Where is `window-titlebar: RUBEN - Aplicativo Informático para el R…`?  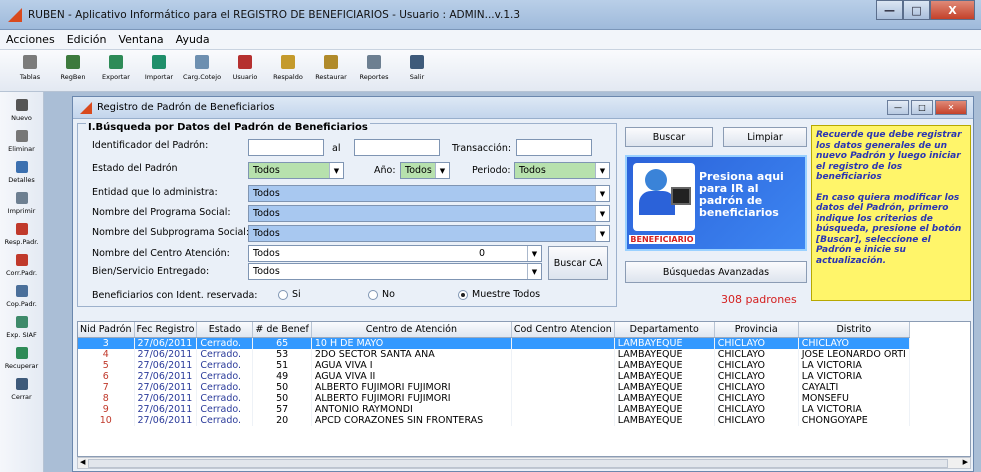
window-titlebar: RUBEN - Aplicativo Informático para el R… is located at coordinates (490, 15).